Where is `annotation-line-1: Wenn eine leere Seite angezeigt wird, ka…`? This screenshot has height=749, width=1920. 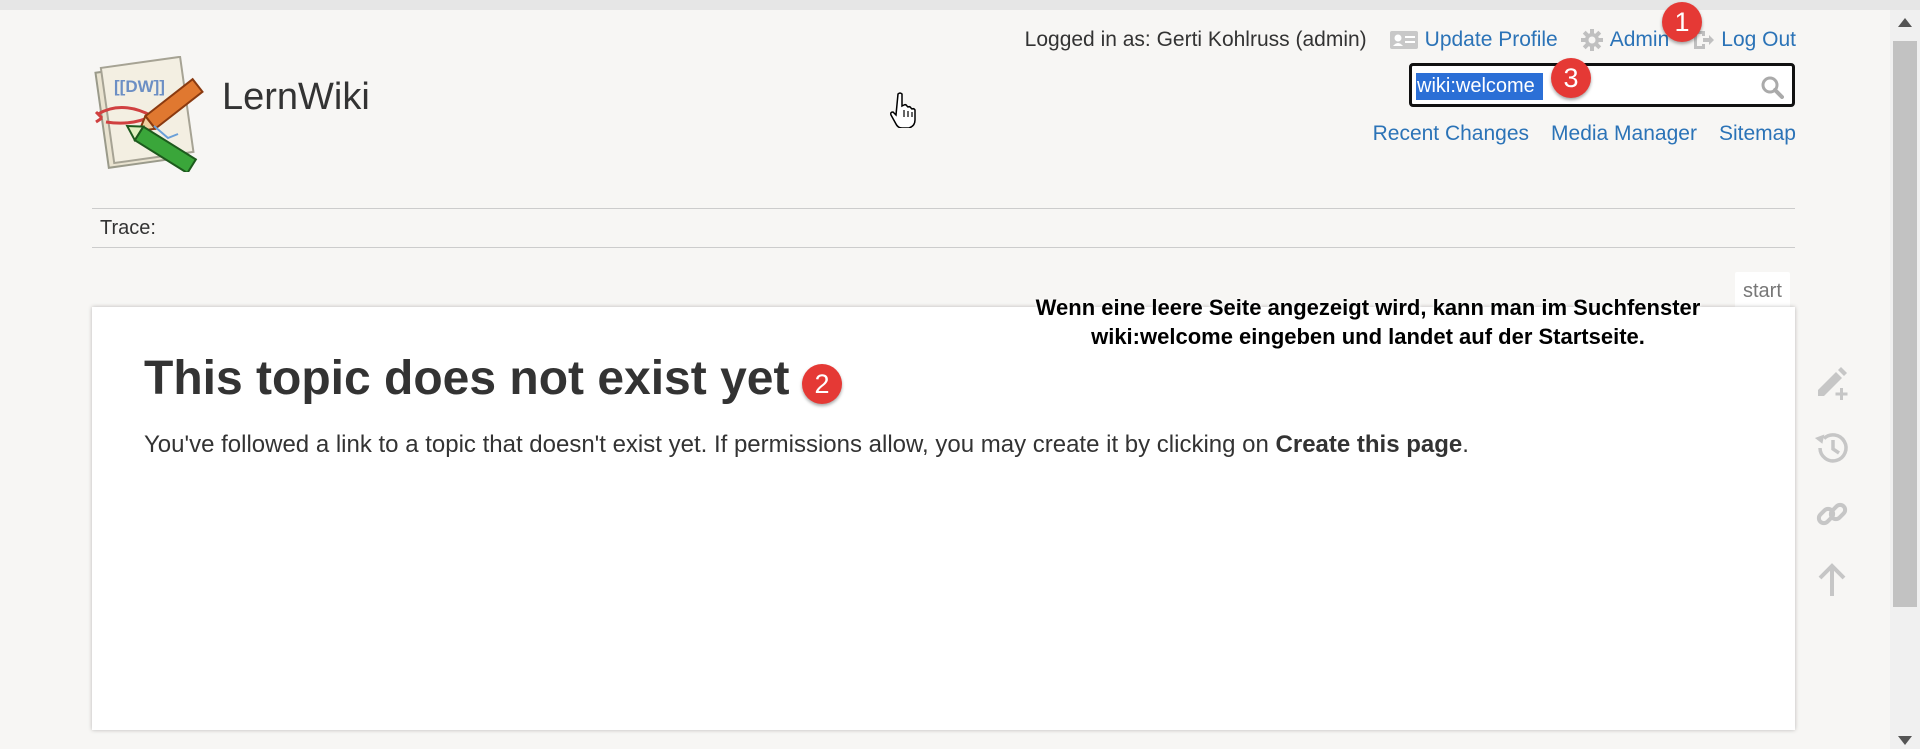 annotation-line-1: Wenn eine leere Seite angezeigt wird, ka… is located at coordinates (1368, 307).